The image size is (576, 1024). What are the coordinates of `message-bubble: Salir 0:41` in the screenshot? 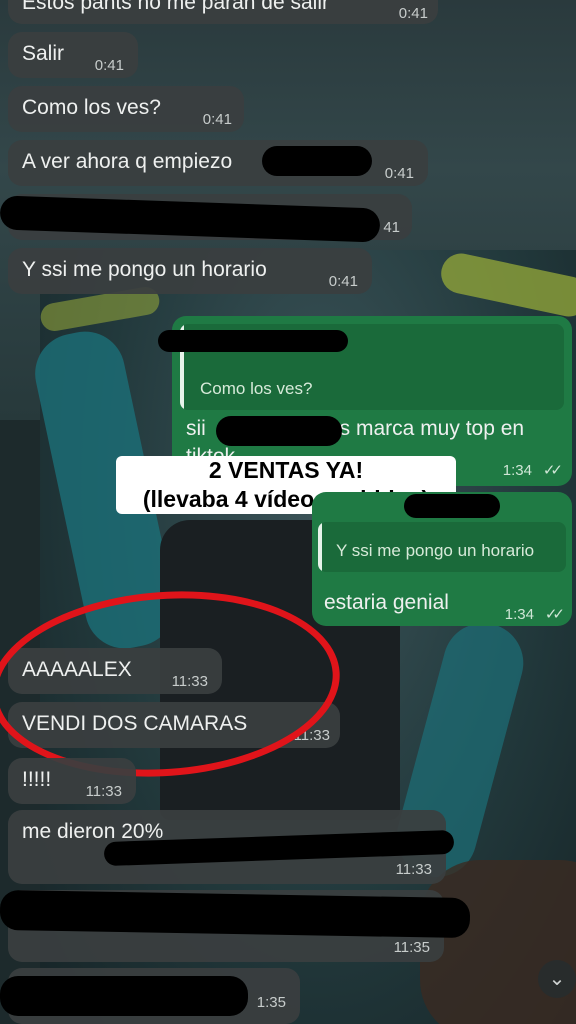 It's located at (73, 55).